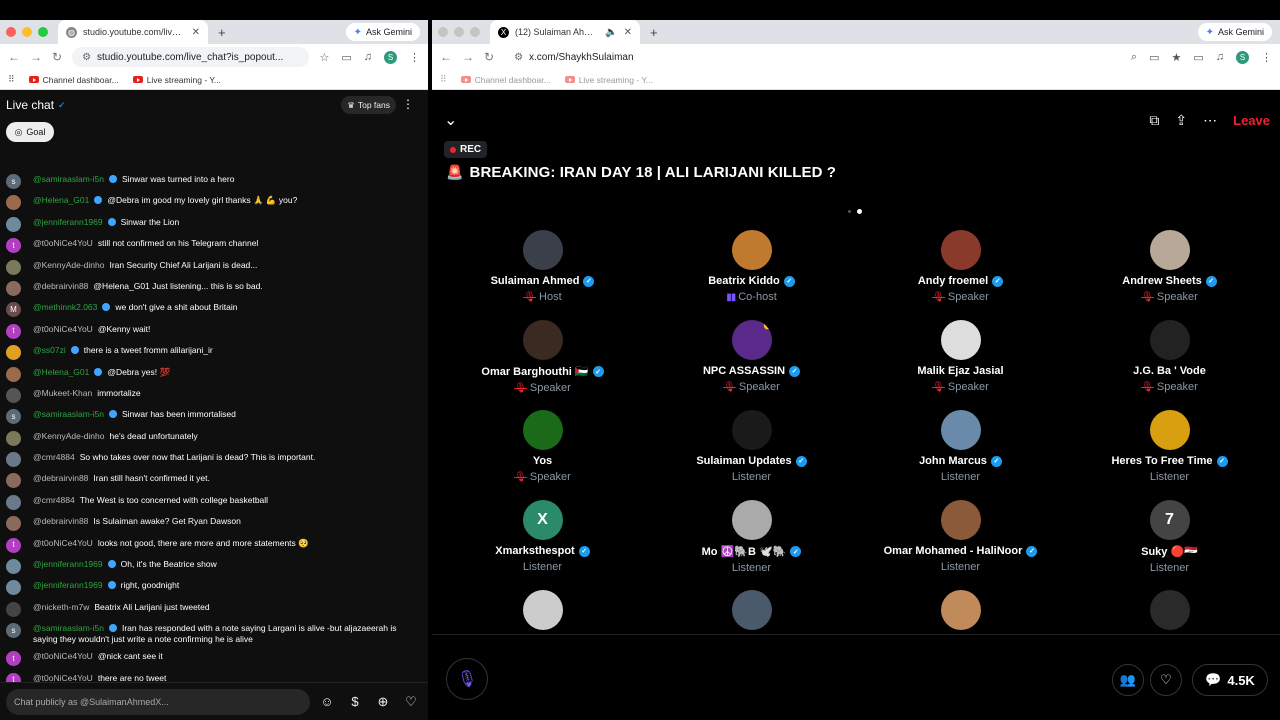 Image resolution: width=1280 pixels, height=720 pixels. Describe the element at coordinates (133, 32) in the screenshot. I see `browser-tab: ◍ studio.youtube.com/live_chat ✕` at that location.